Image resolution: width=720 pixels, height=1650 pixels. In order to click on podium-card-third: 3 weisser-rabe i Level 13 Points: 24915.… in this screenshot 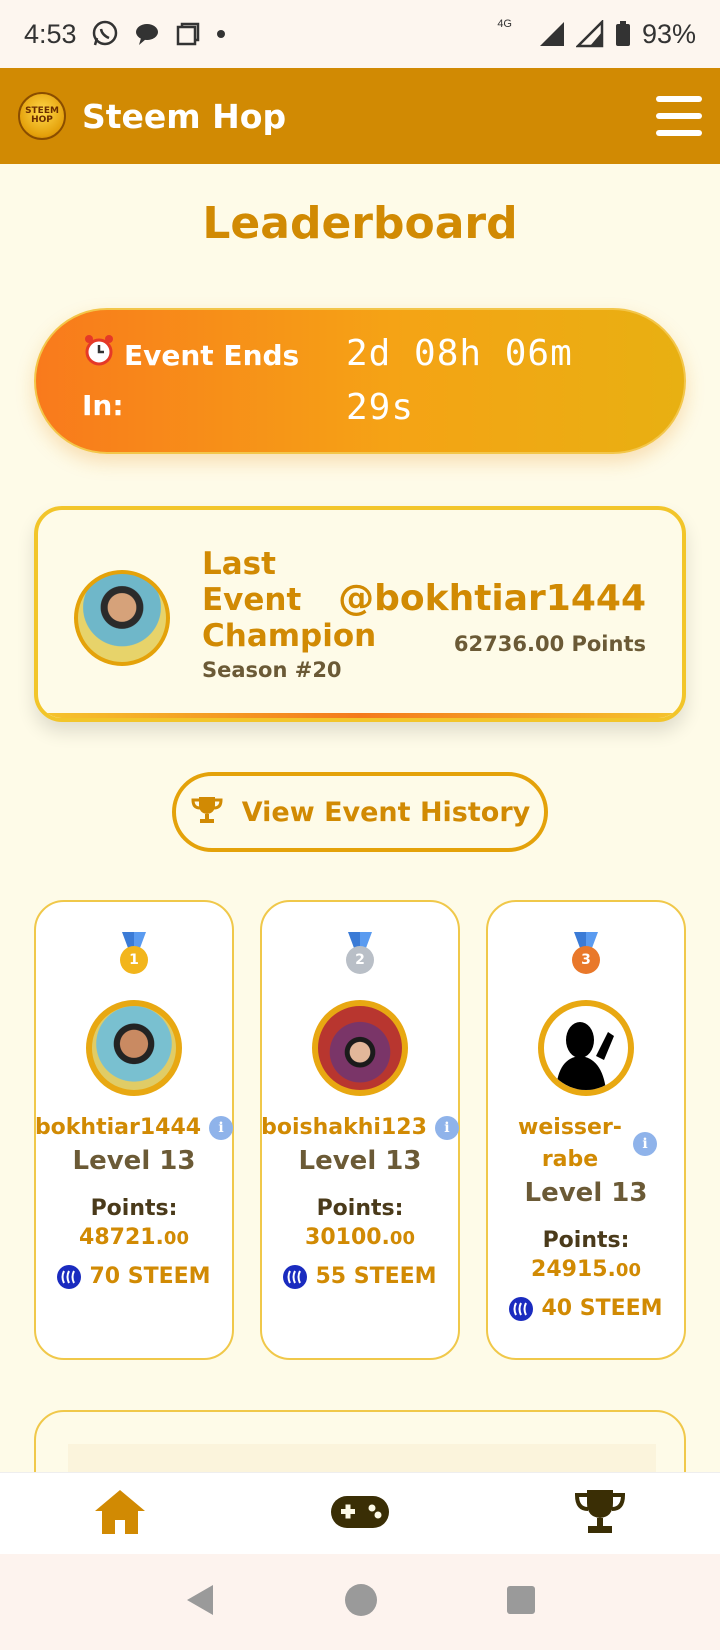, I will do `click(586, 1130)`.